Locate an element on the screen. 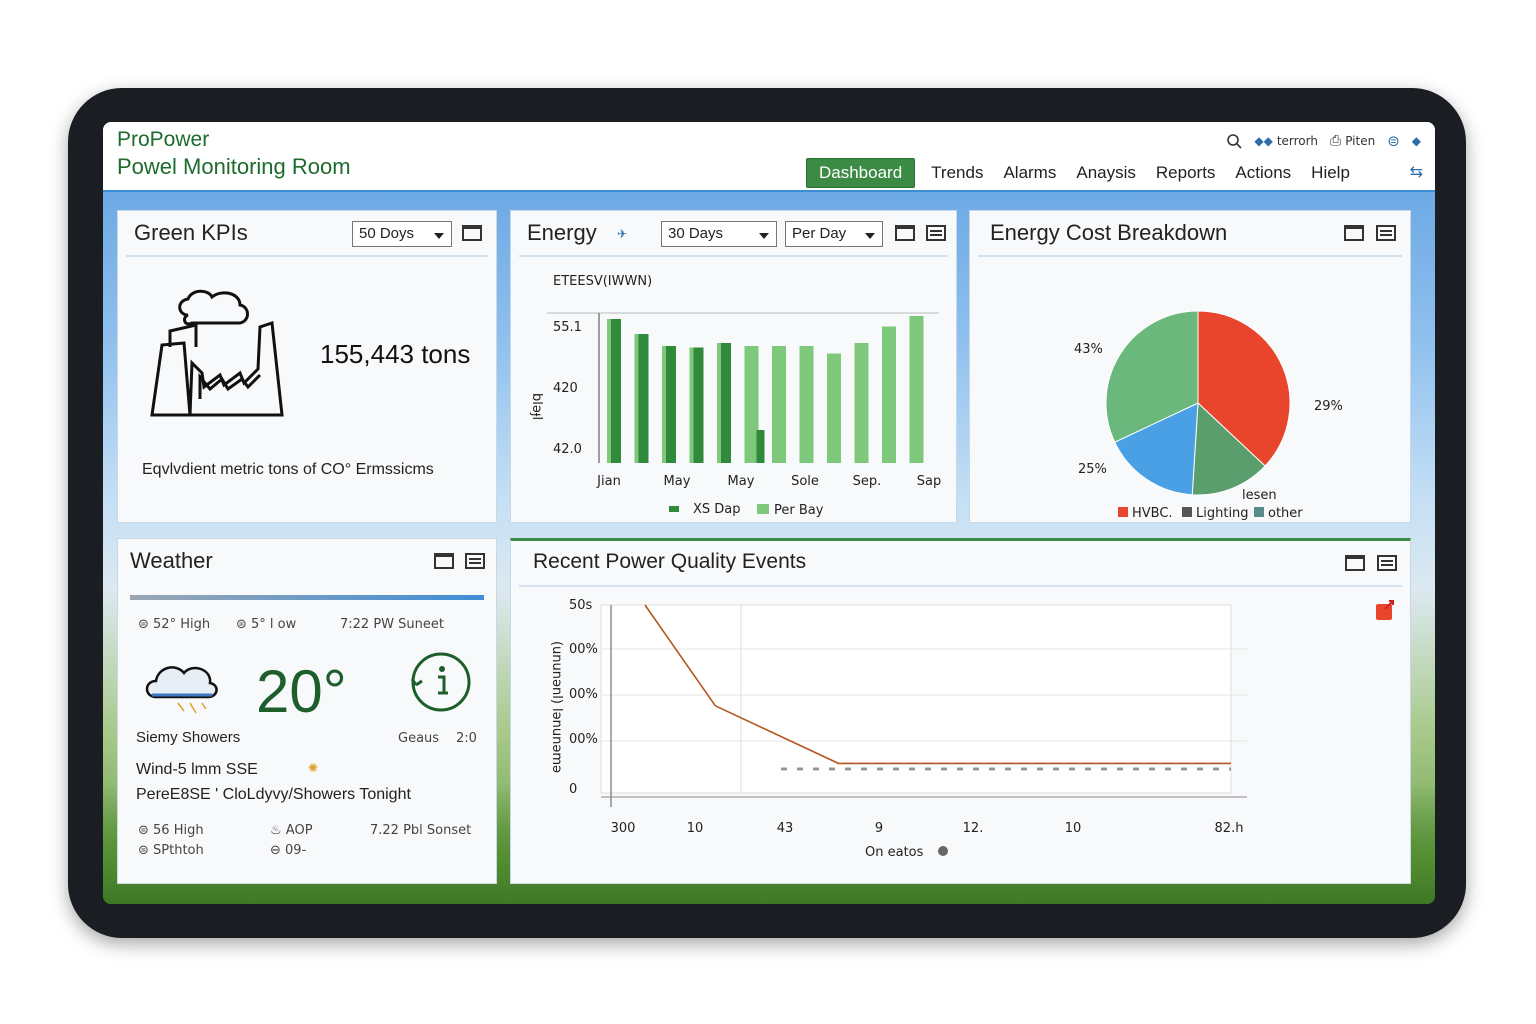  signal-icon: ⇆ is located at coordinates (1416, 171).